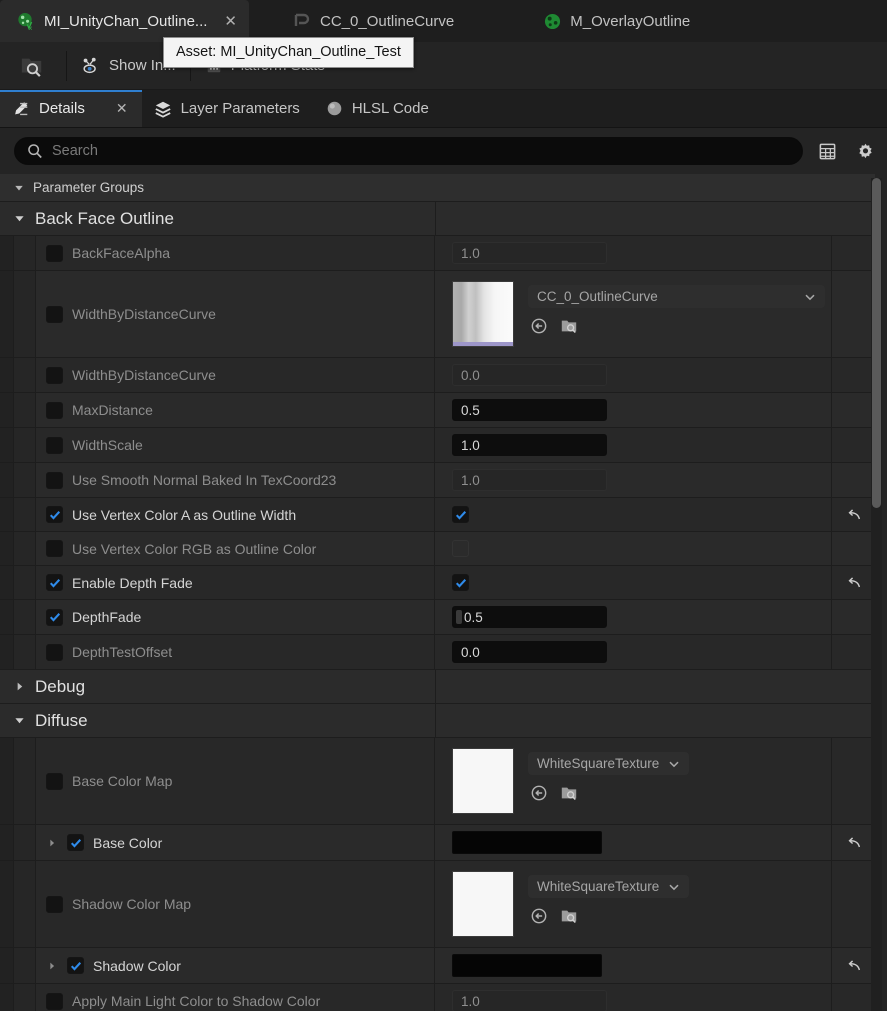 Image resolution: width=887 pixels, height=1011 pixels. I want to click on tab-layer-parameters: Layer Parameters, so click(228, 108).